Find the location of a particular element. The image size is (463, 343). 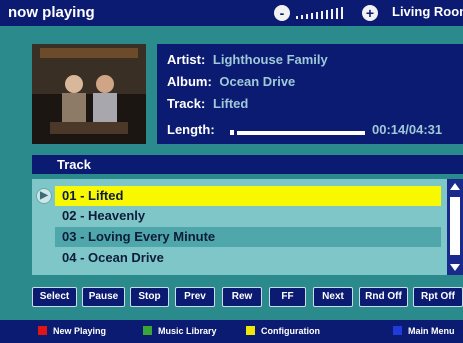

legend-label: Music Library is located at coordinates (187, 331).